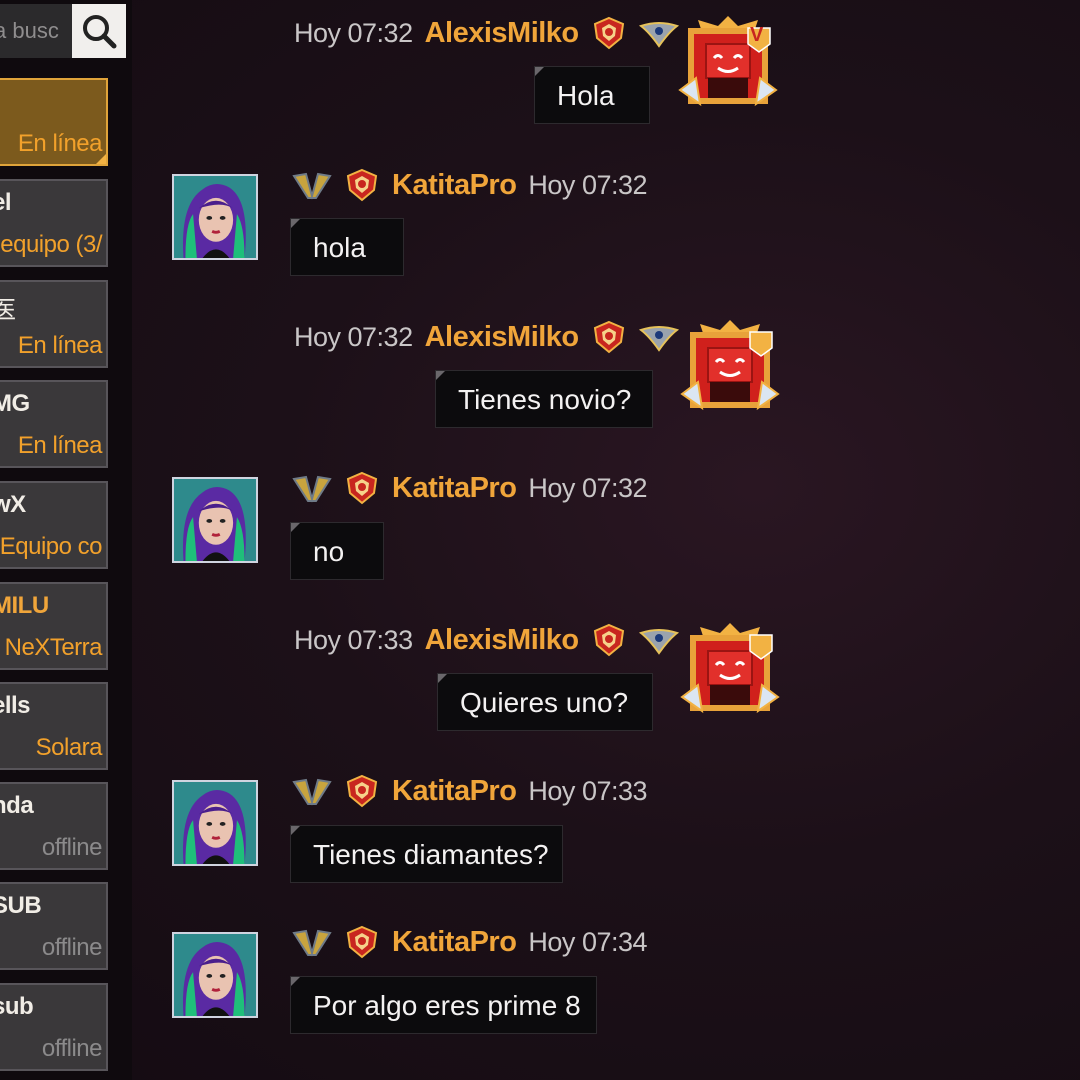 Image resolution: width=1080 pixels, height=1080 pixels. I want to click on friend-name: MG, so click(15, 403).